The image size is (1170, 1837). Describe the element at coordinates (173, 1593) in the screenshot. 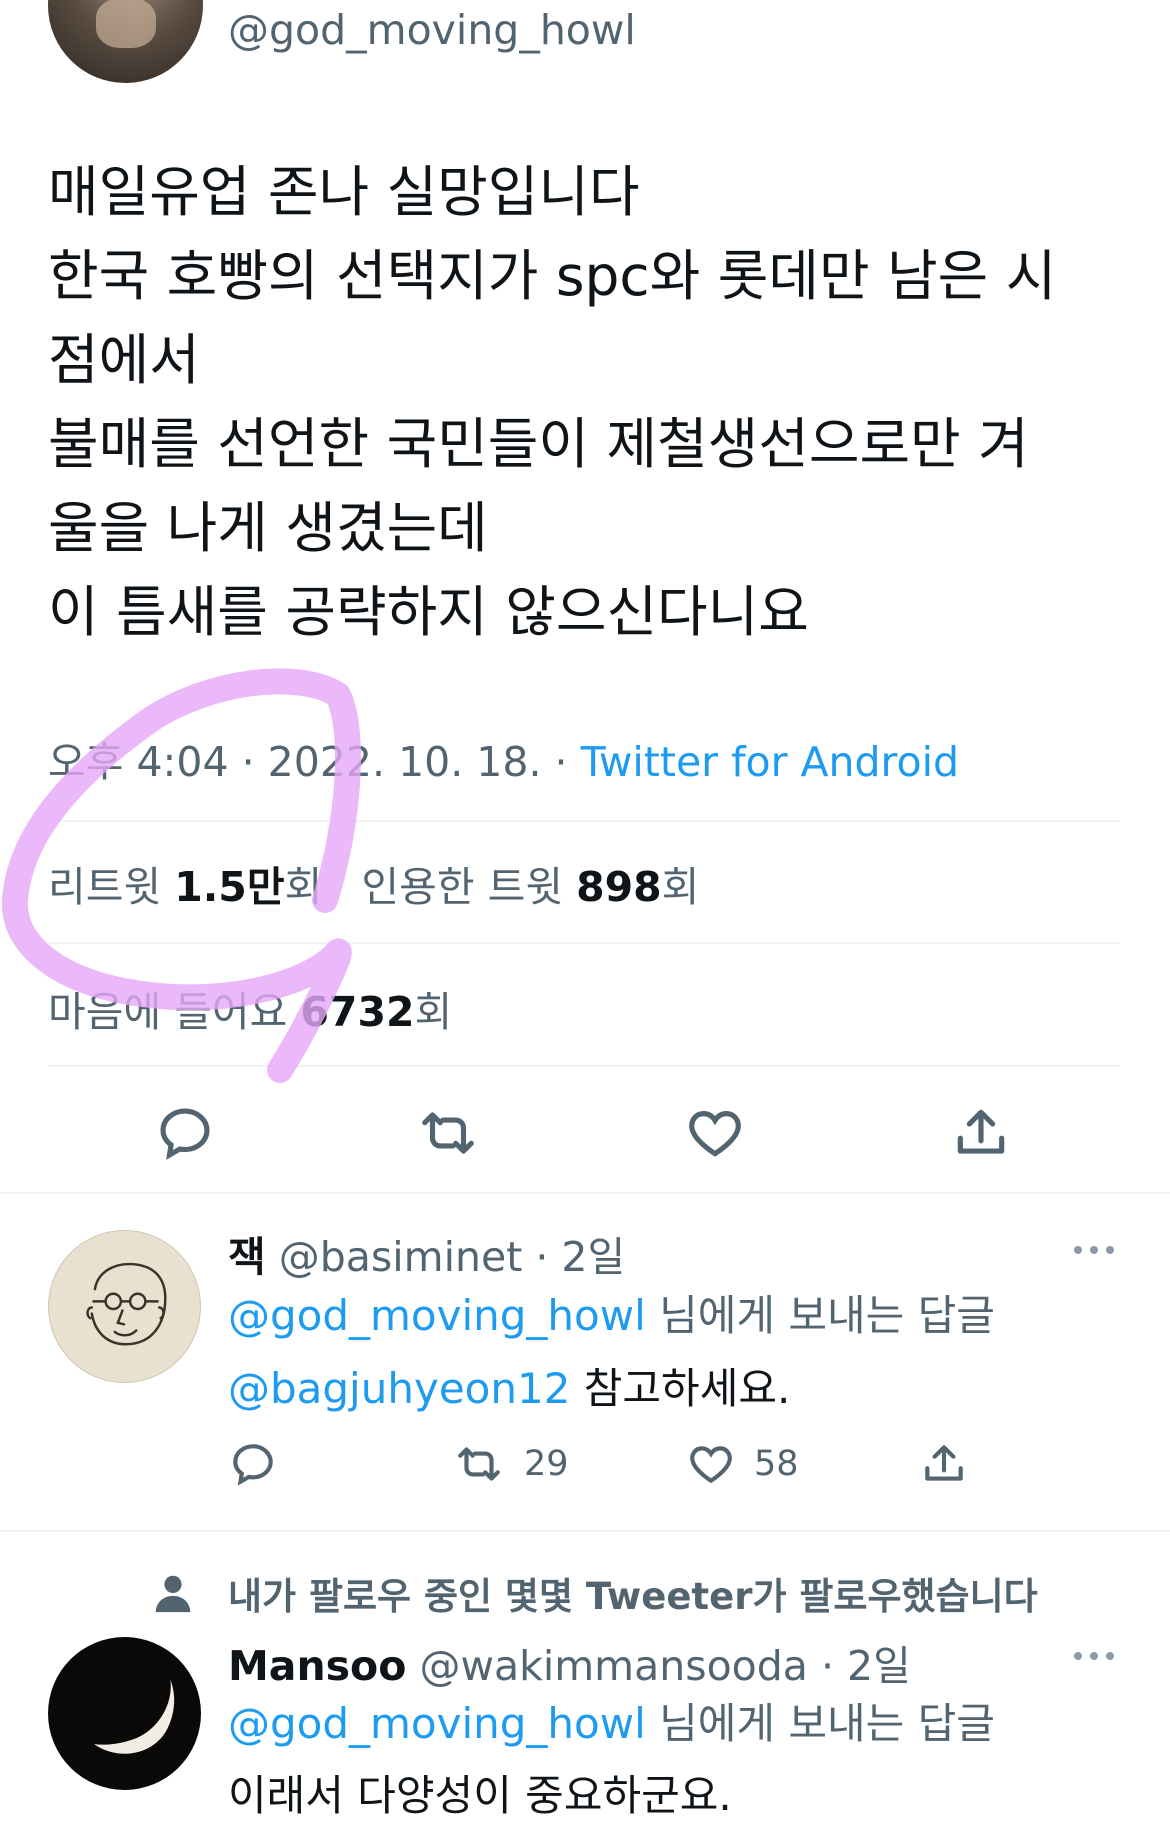

I see `person-icon` at that location.